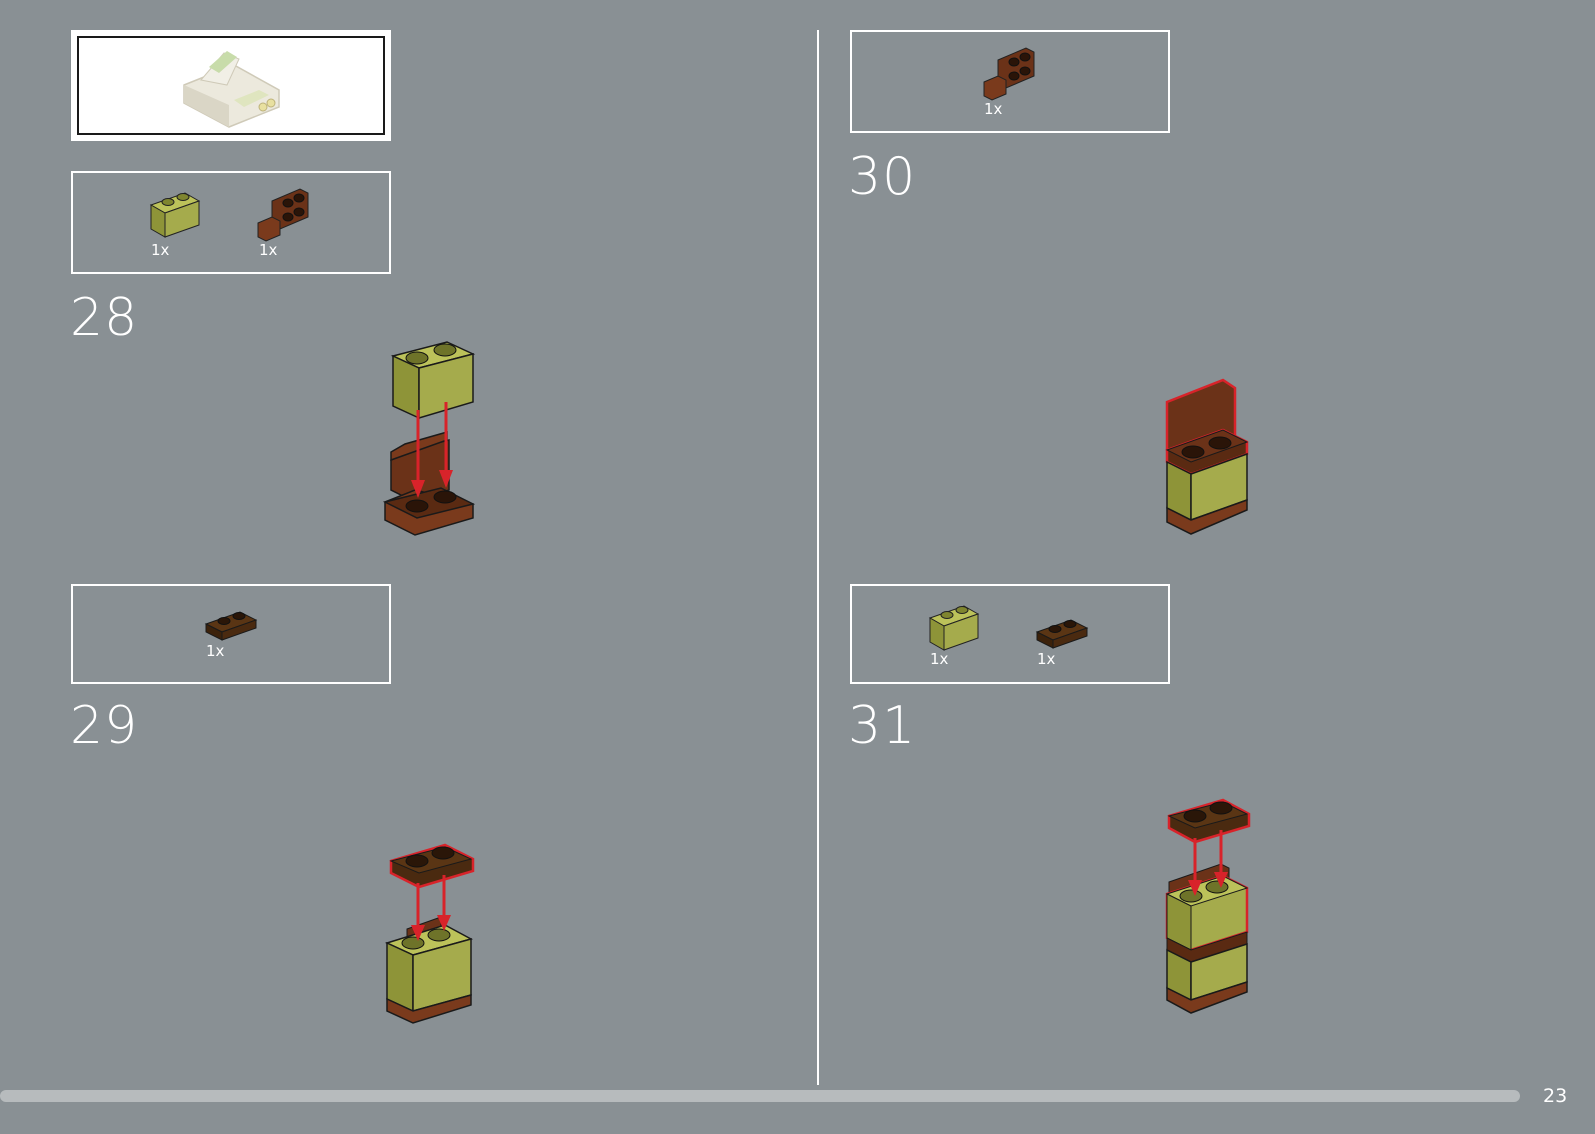 This screenshot has height=1134, width=1595. What do you see at coordinates (104, 318) in the screenshot?
I see `step-number-28: 28` at bounding box center [104, 318].